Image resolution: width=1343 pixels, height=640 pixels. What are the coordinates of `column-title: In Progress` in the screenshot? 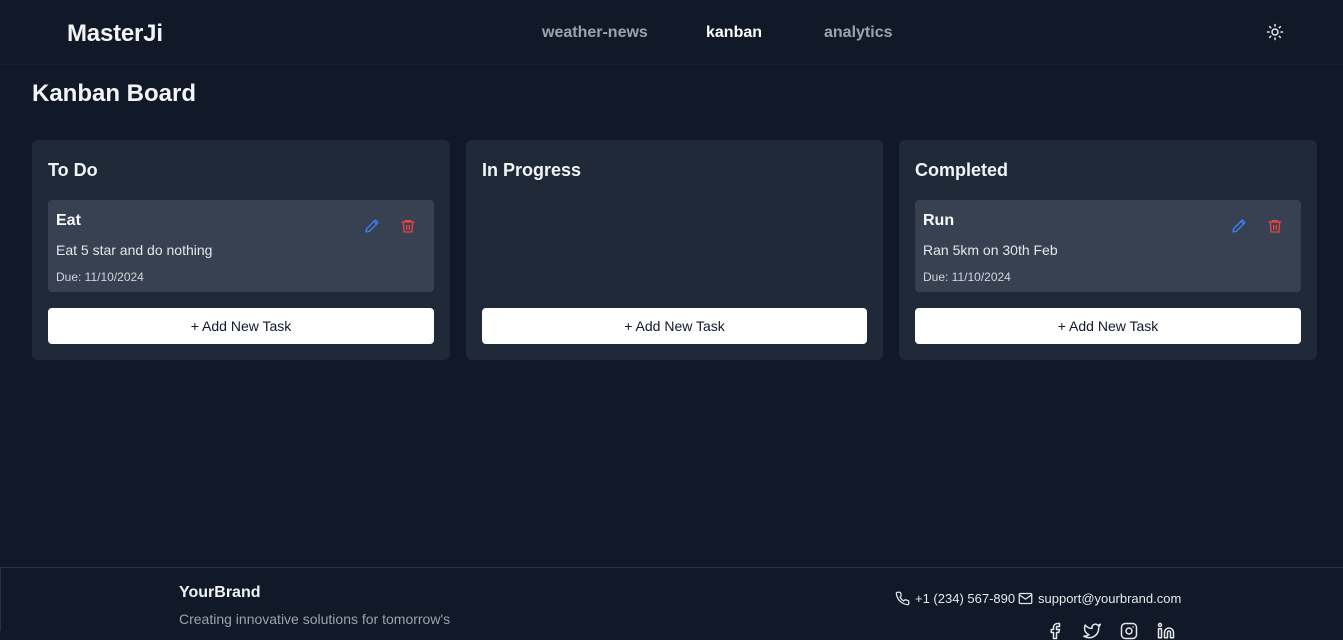 It's located at (532, 170).